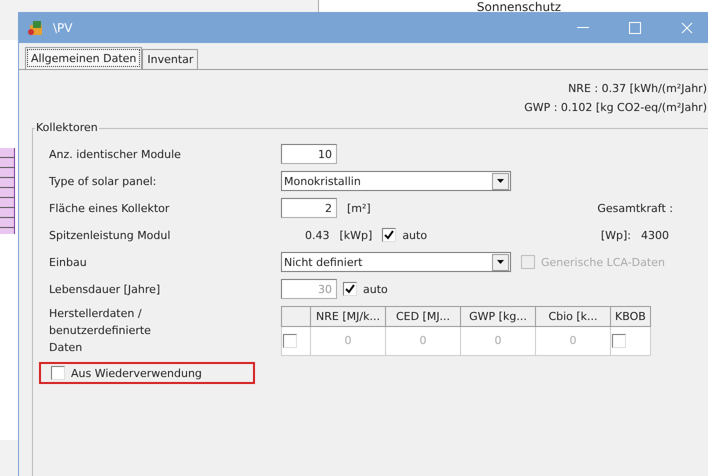 Image resolution: width=708 pixels, height=476 pixels. Describe the element at coordinates (100, 331) in the screenshot. I see `field-label: Herstellerdaten / benutzerdefinierte Daten` at that location.